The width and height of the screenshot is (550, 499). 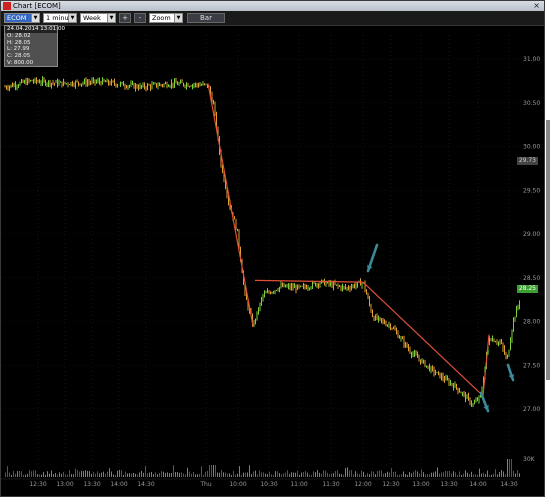 What do you see at coordinates (272, 18) in the screenshot?
I see `toolbar: ECOM ▼ 1 minute ▼ Week ▼ + - Zoom ▼ Bar` at bounding box center [272, 18].